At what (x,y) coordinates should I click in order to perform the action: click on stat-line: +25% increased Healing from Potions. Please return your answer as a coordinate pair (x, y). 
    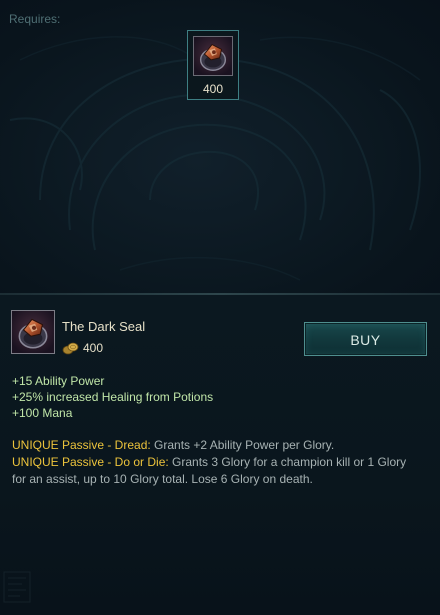
    Looking at the image, I should click on (113, 397).